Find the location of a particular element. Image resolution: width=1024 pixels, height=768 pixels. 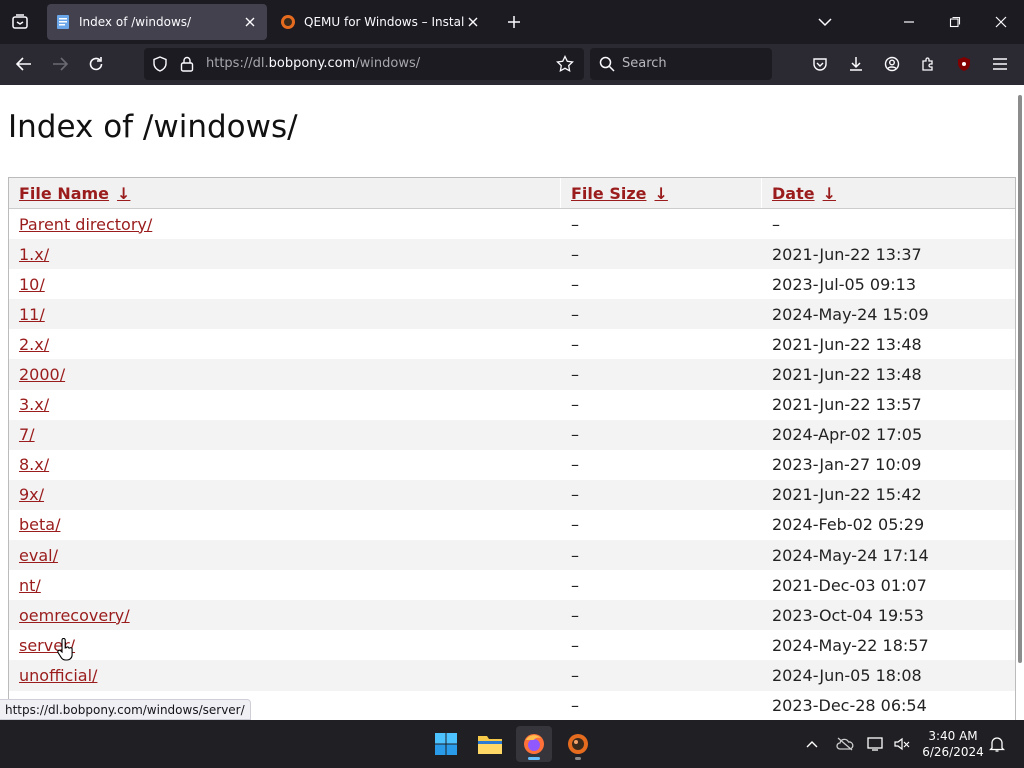

directory-link: 3.x/ is located at coordinates (34, 404).